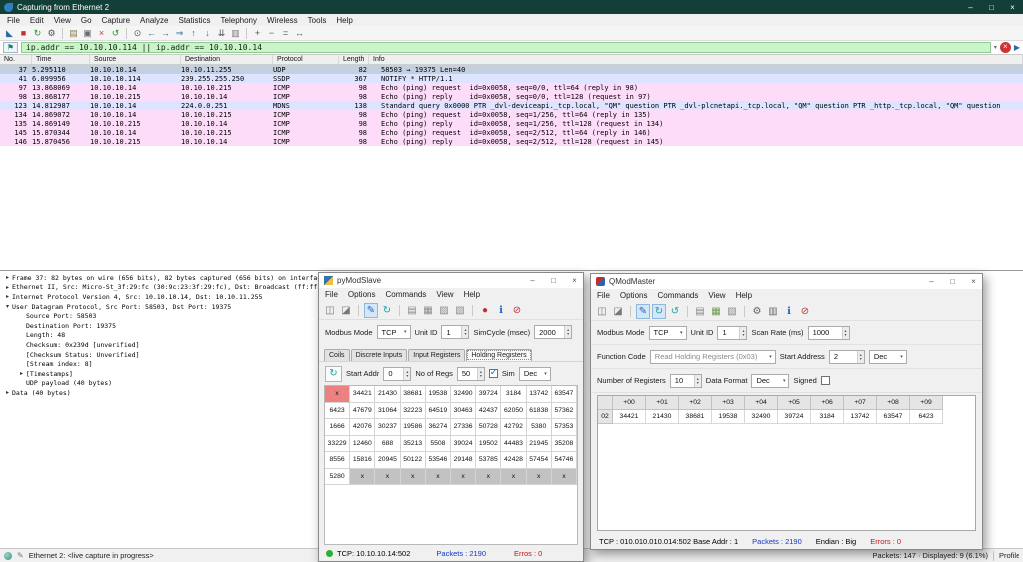 The height and width of the screenshot is (562, 1023). Describe the element at coordinates (489, 427) in the screenshot. I see `holding-register-cell: 50728` at that location.